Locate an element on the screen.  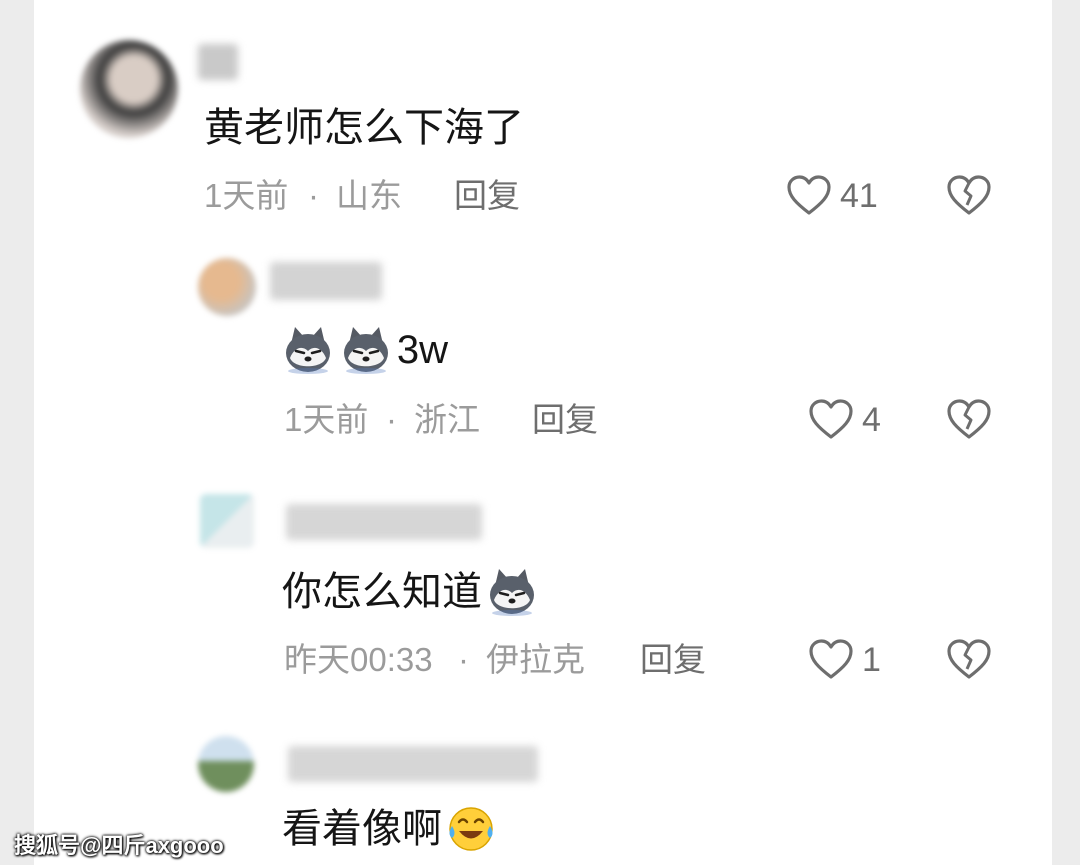
comment-content: 你怎么知道 is located at coordinates (410, 592).